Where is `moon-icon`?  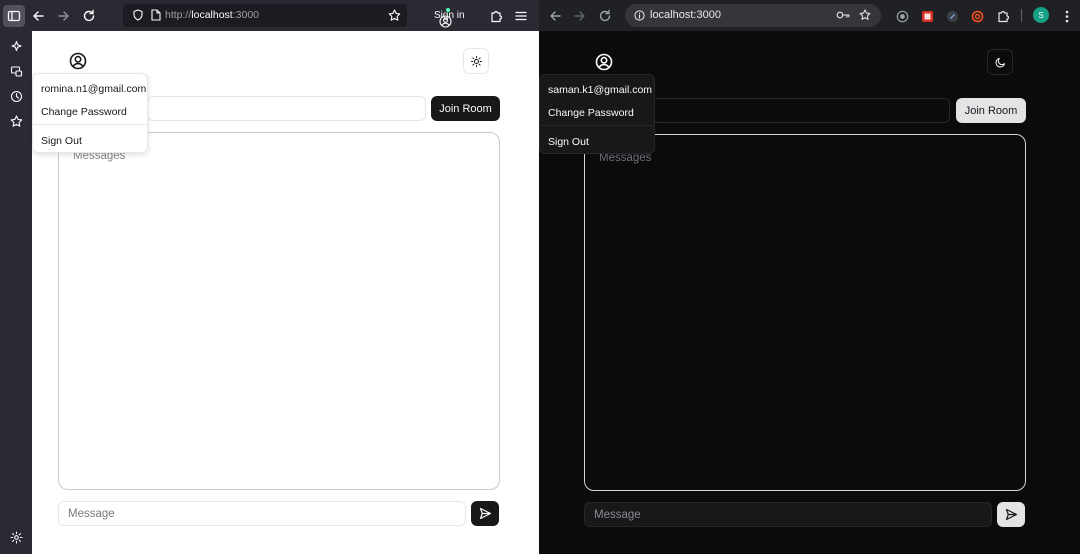
moon-icon is located at coordinates (1000, 62).